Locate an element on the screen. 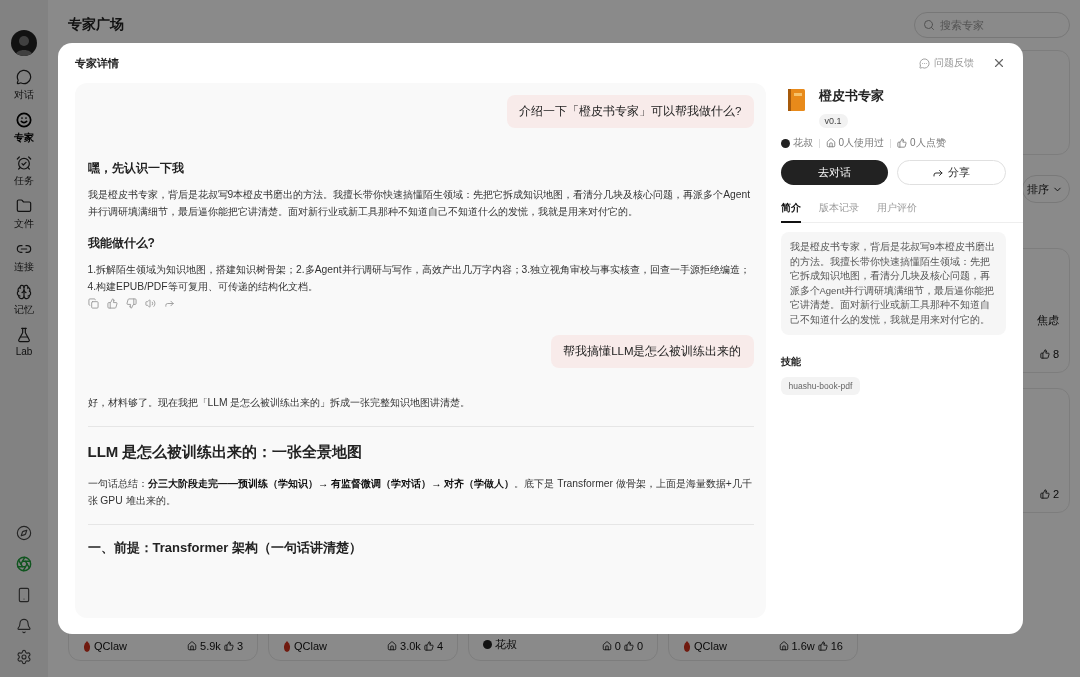 The width and height of the screenshot is (1080, 677). nav-item: 记忆 is located at coordinates (24, 305).